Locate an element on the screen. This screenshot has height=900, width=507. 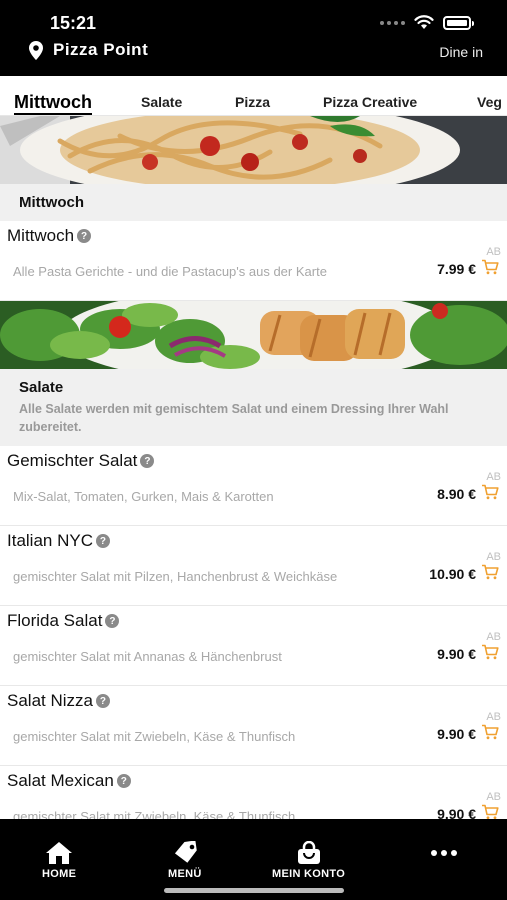
tab-pizza: Pizza is located at coordinates (252, 95).